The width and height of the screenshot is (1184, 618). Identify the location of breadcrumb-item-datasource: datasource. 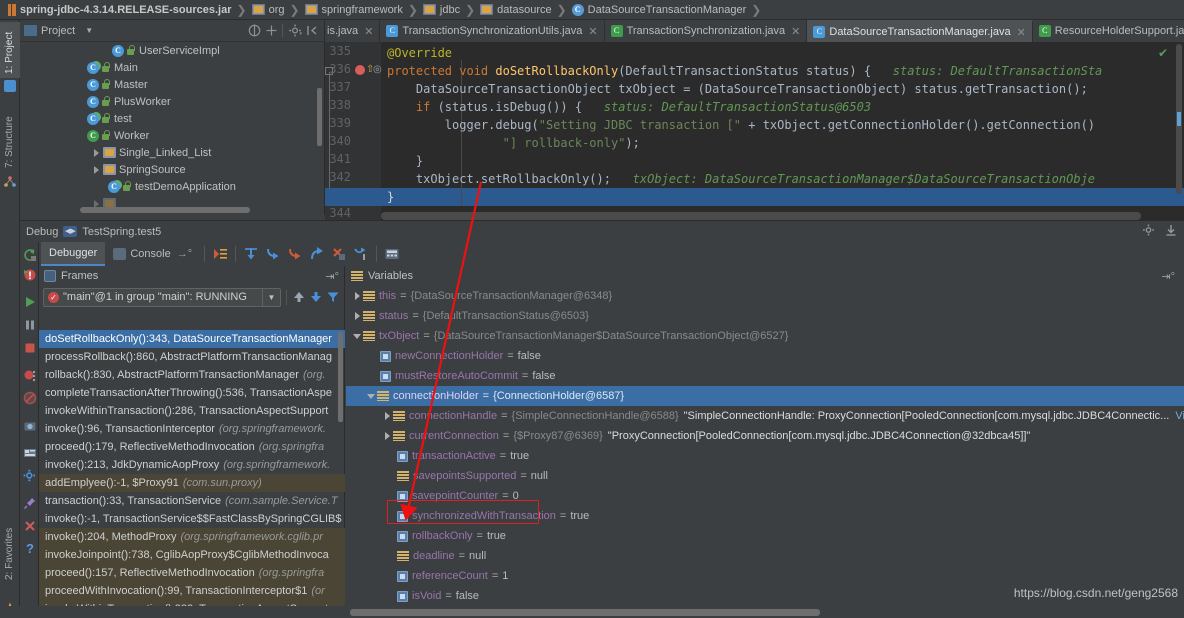
(515, 10).